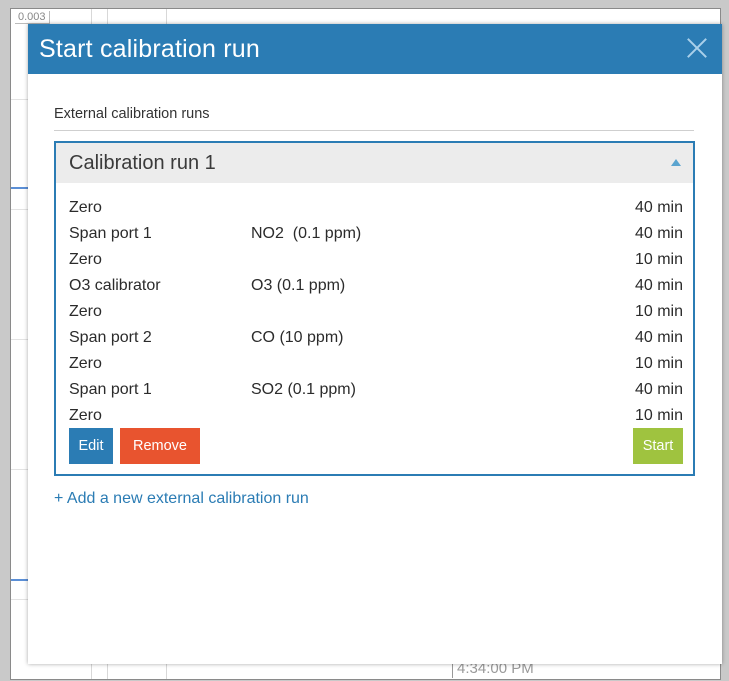  Describe the element at coordinates (374, 130) in the screenshot. I see `section-divider` at that location.